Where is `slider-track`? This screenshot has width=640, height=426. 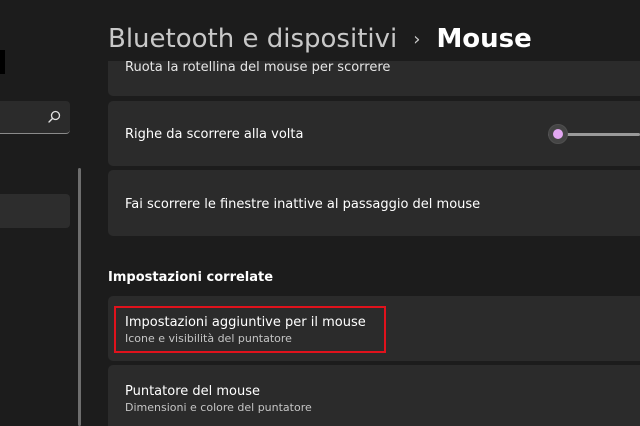 slider-track is located at coordinates (601, 134).